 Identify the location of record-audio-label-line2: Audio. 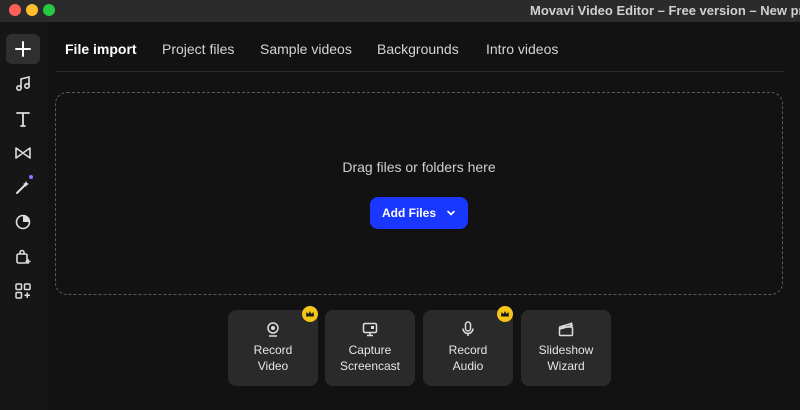
(468, 366).